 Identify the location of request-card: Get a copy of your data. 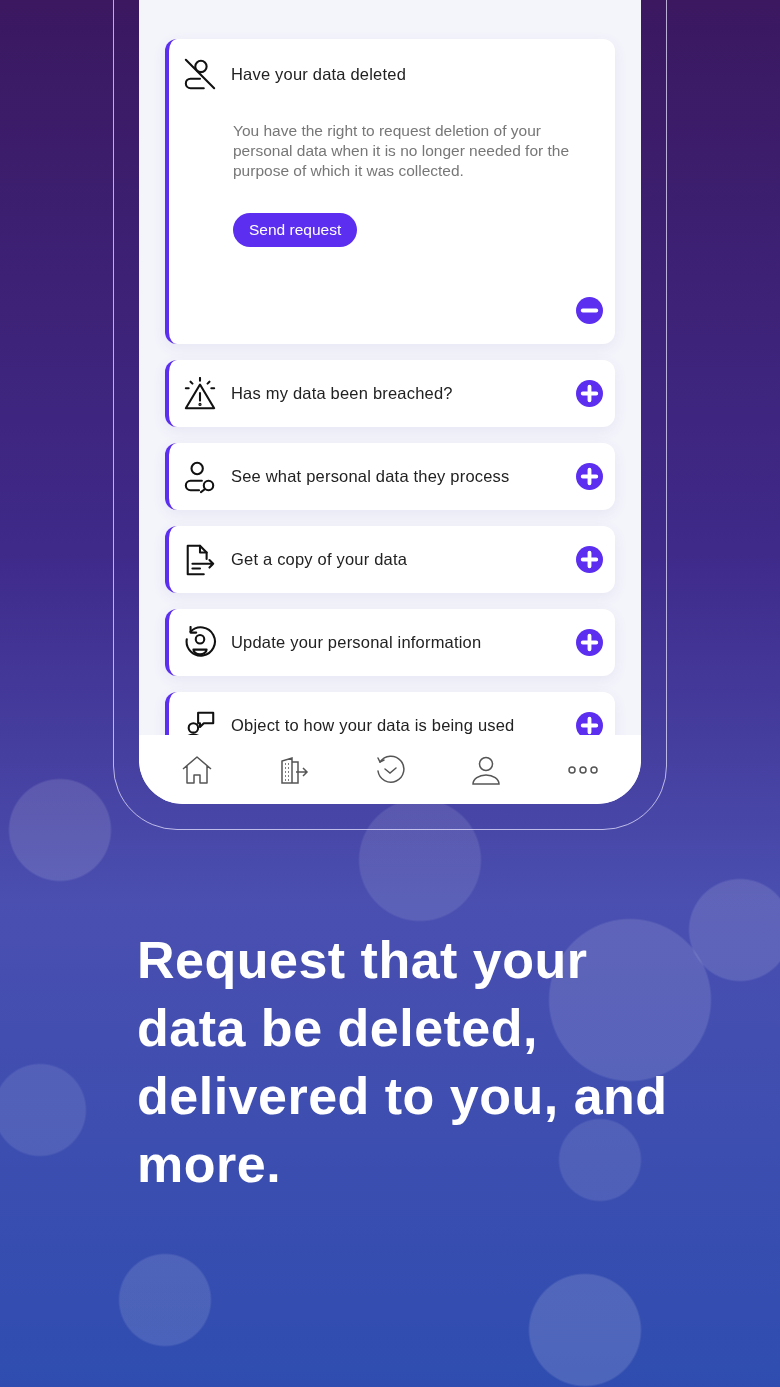
(390, 559).